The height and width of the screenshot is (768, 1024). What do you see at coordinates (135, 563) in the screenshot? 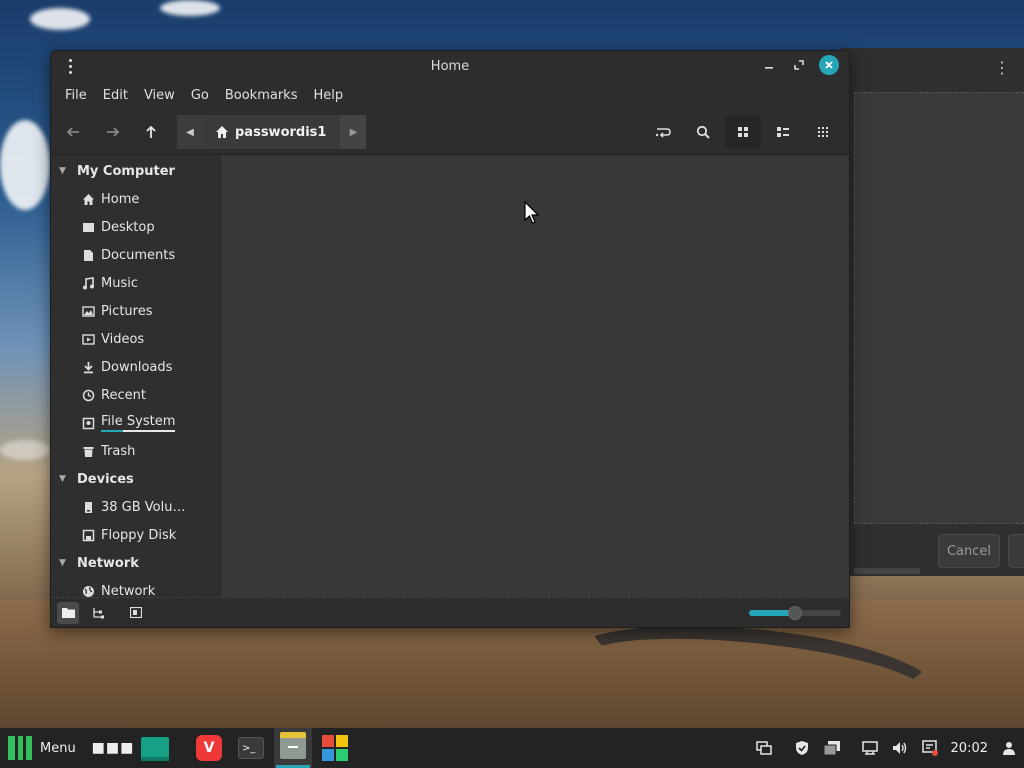
I see `sidebar-section-network: ▼ Network` at bounding box center [135, 563].